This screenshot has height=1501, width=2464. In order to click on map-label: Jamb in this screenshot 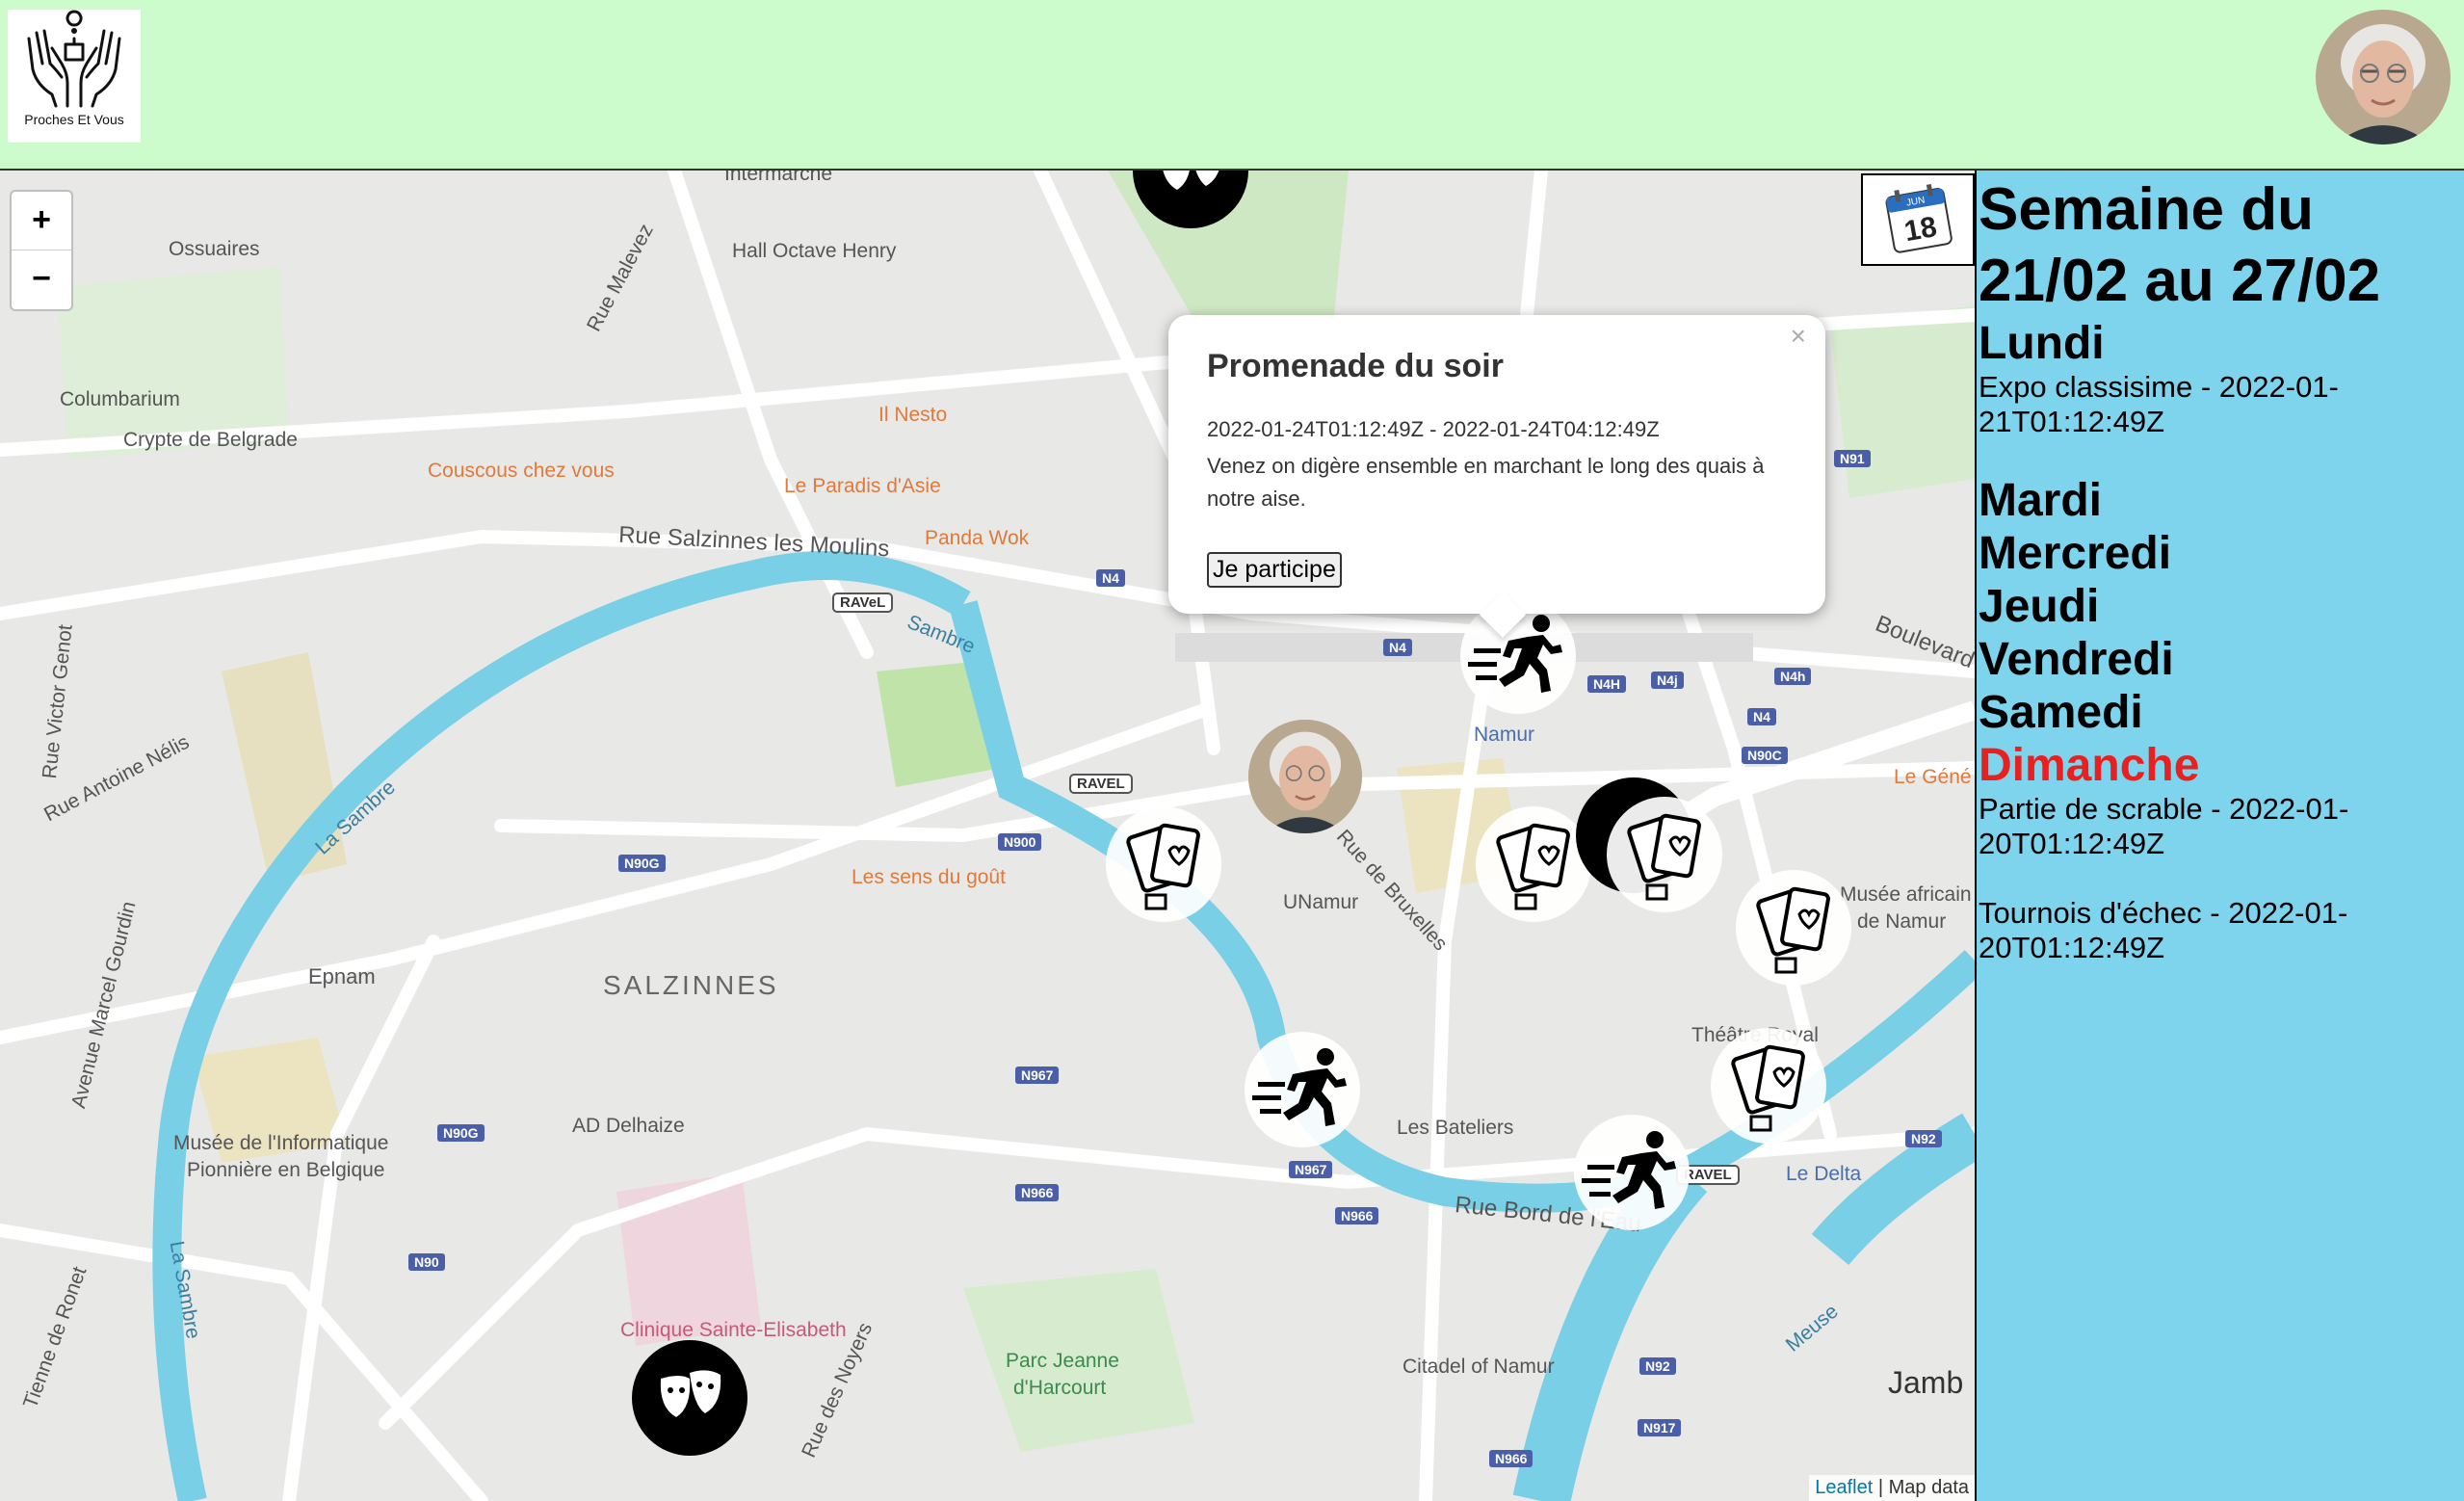, I will do `click(1926, 1382)`.